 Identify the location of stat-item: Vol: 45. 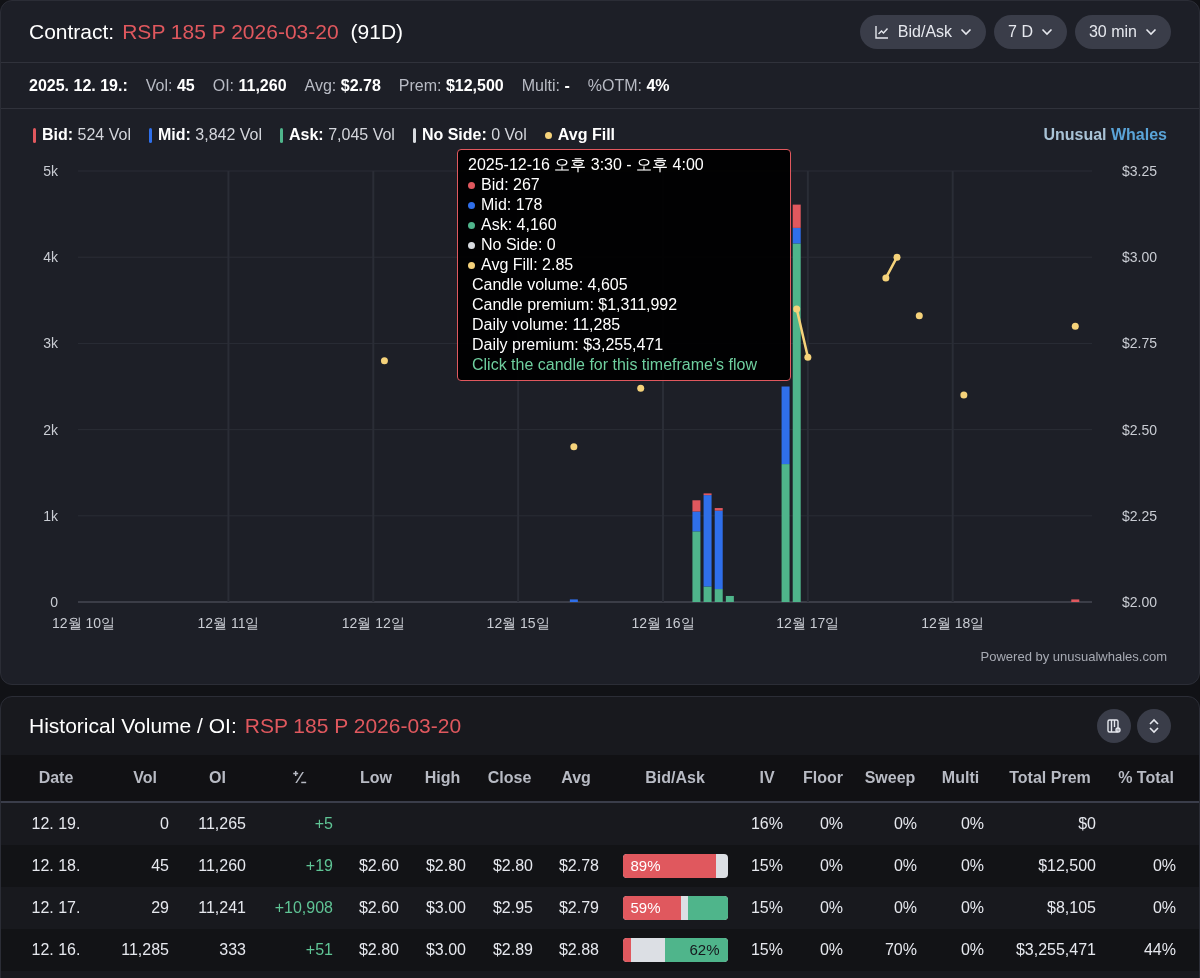
(170, 85).